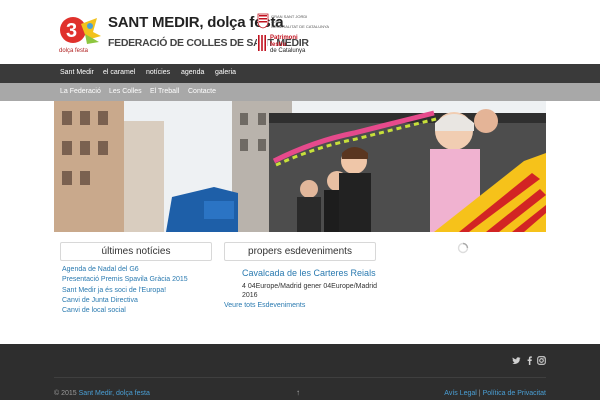 This screenshot has height=400, width=600. Describe the element at coordinates (65, 393) in the screenshot. I see `copyright-year: © 2015` at that location.